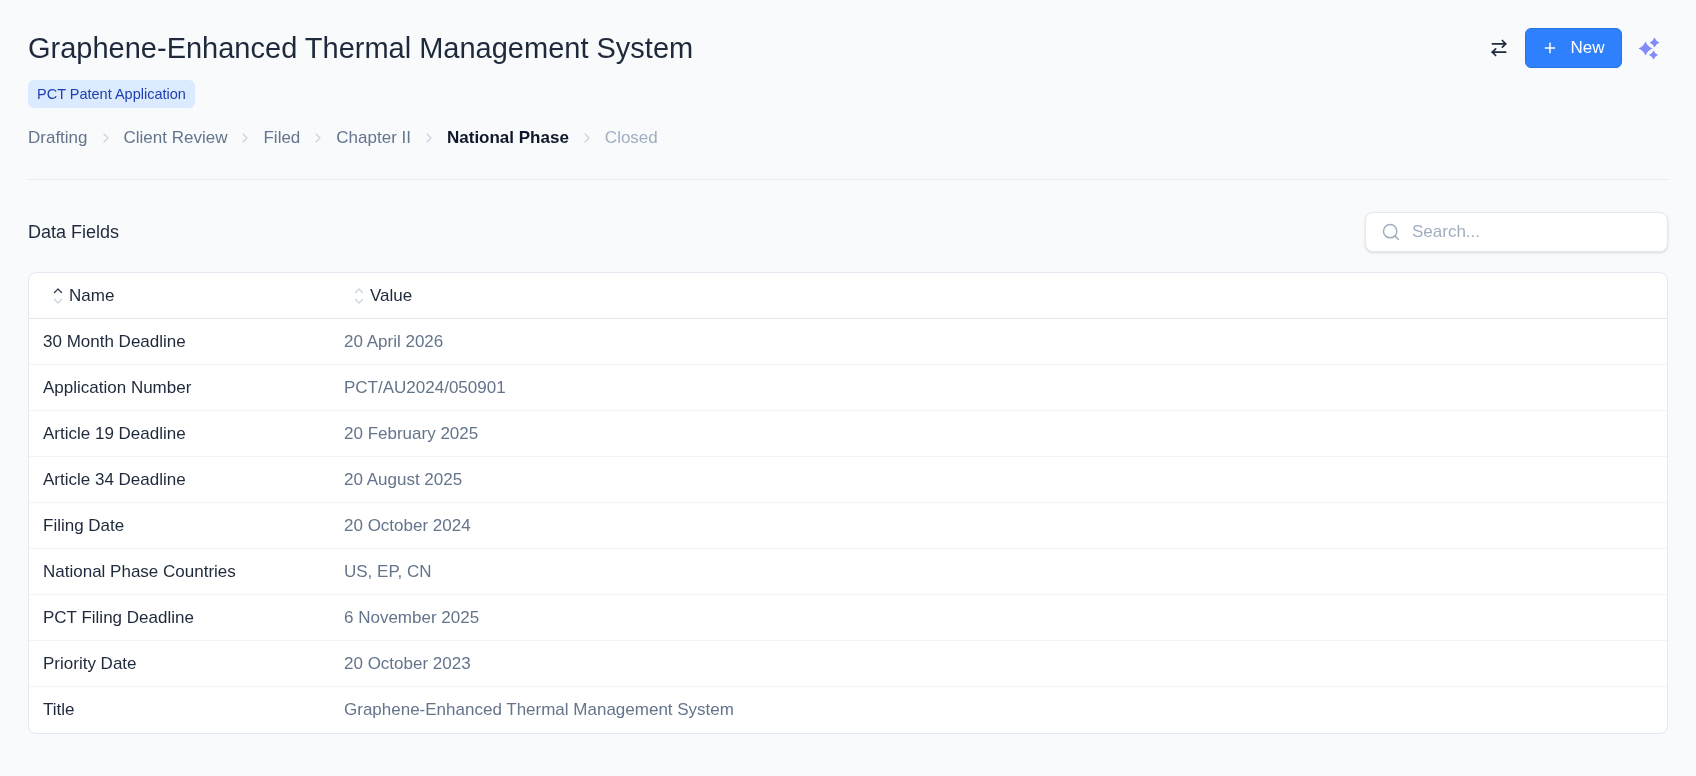  I want to click on column-header: Name, so click(92, 295).